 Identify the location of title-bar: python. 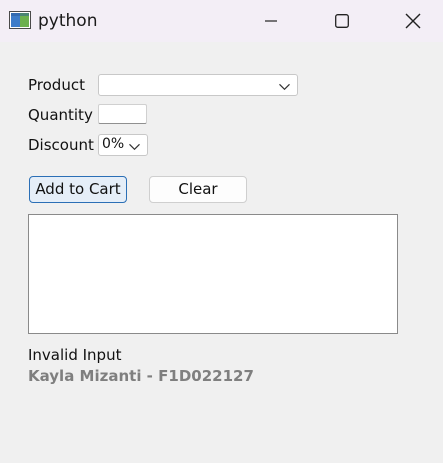
(221, 21).